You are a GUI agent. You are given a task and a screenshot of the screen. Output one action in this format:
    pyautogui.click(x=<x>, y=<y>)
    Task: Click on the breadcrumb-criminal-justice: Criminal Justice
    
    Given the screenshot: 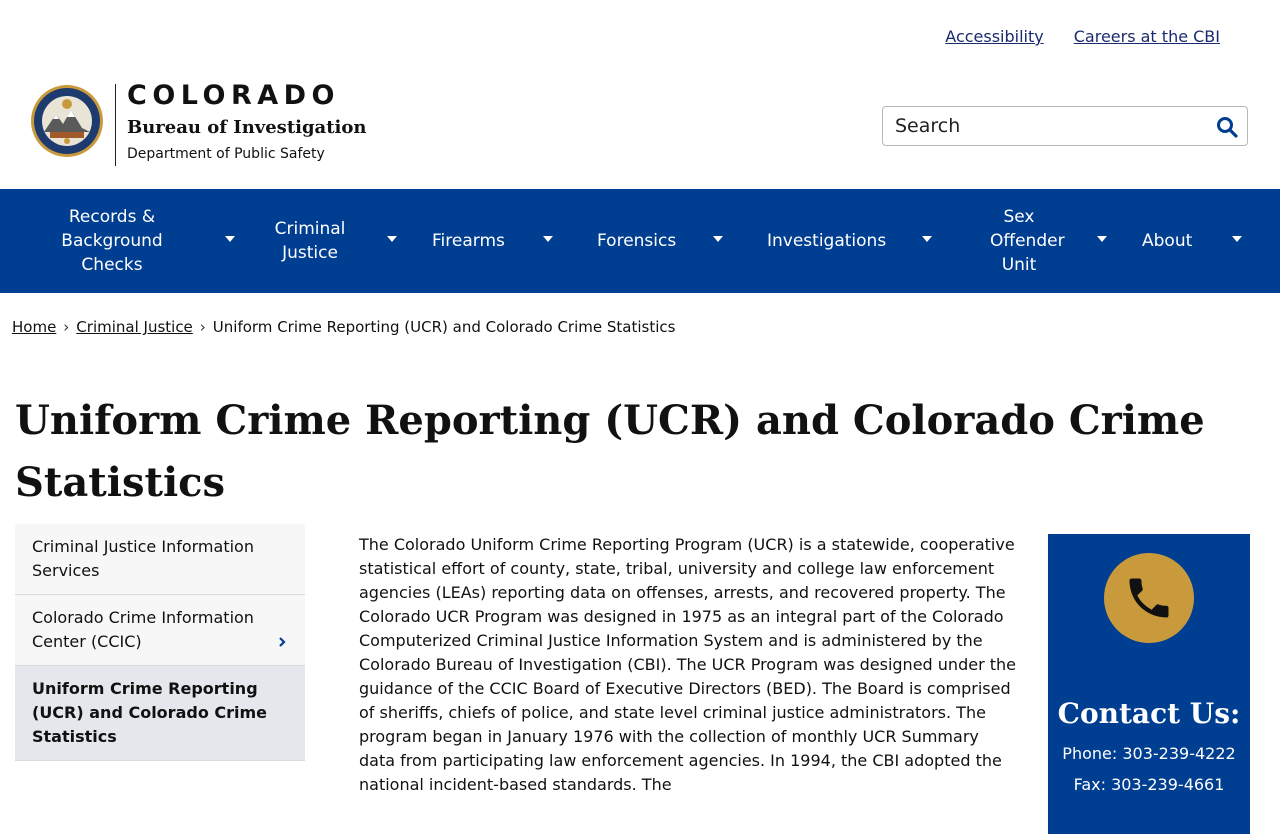 What is the action you would take?
    pyautogui.click(x=134, y=327)
    